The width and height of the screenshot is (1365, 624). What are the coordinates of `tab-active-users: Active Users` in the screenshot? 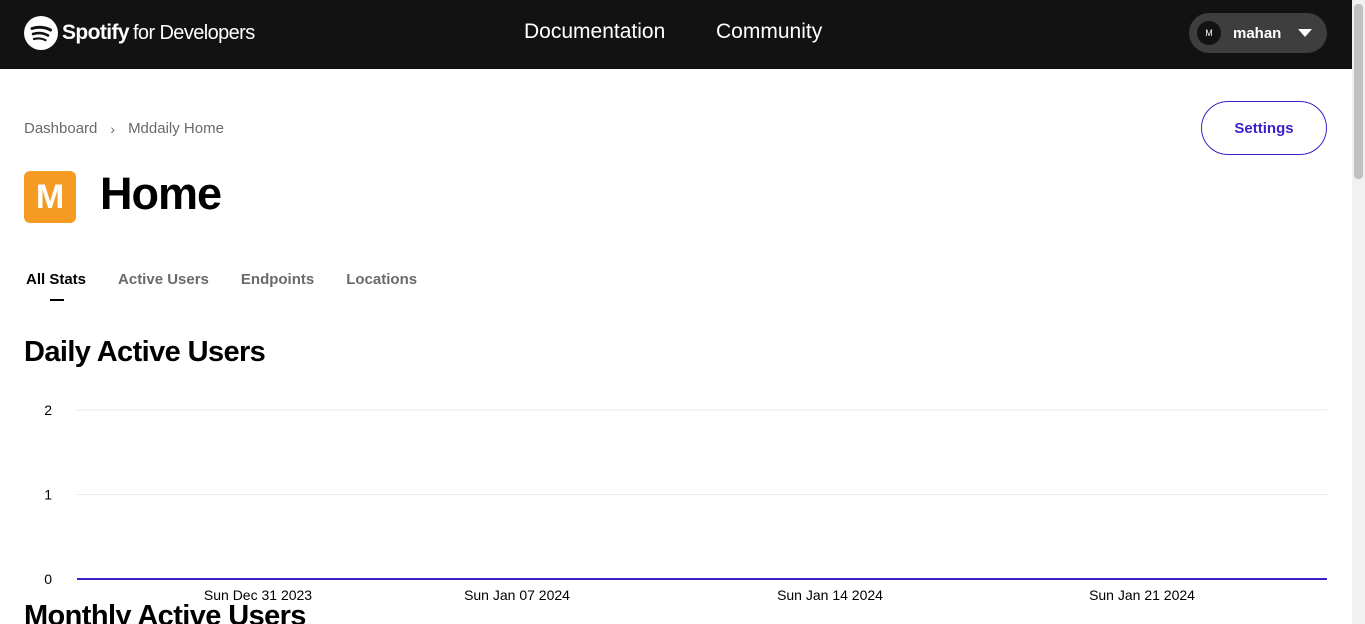 It's located at (163, 279).